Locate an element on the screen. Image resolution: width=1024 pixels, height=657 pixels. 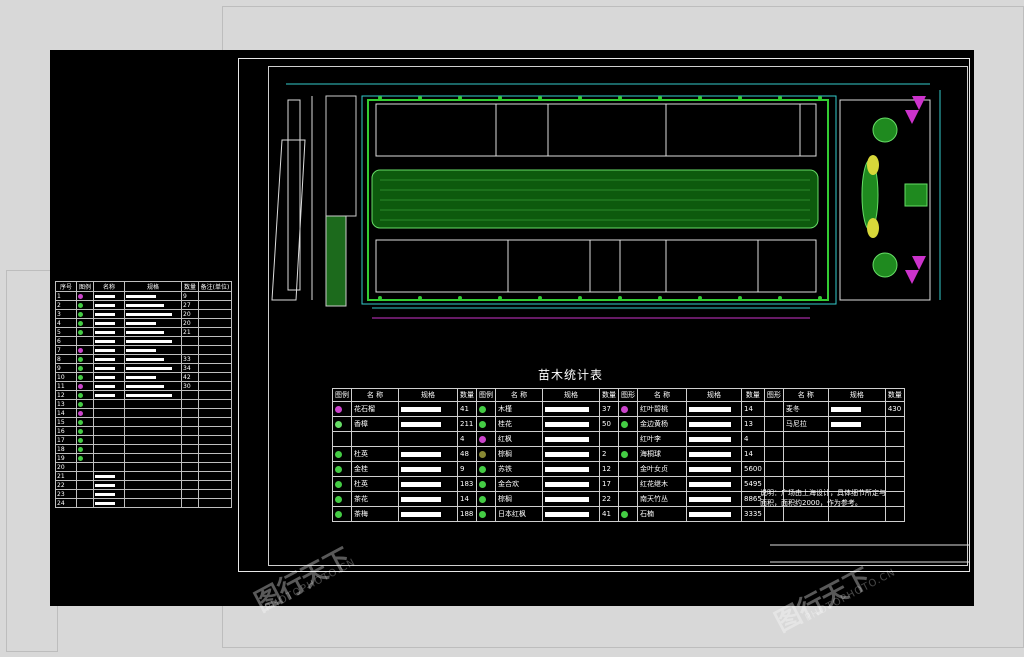
plant-quantity is located at coordinates (894, 424).